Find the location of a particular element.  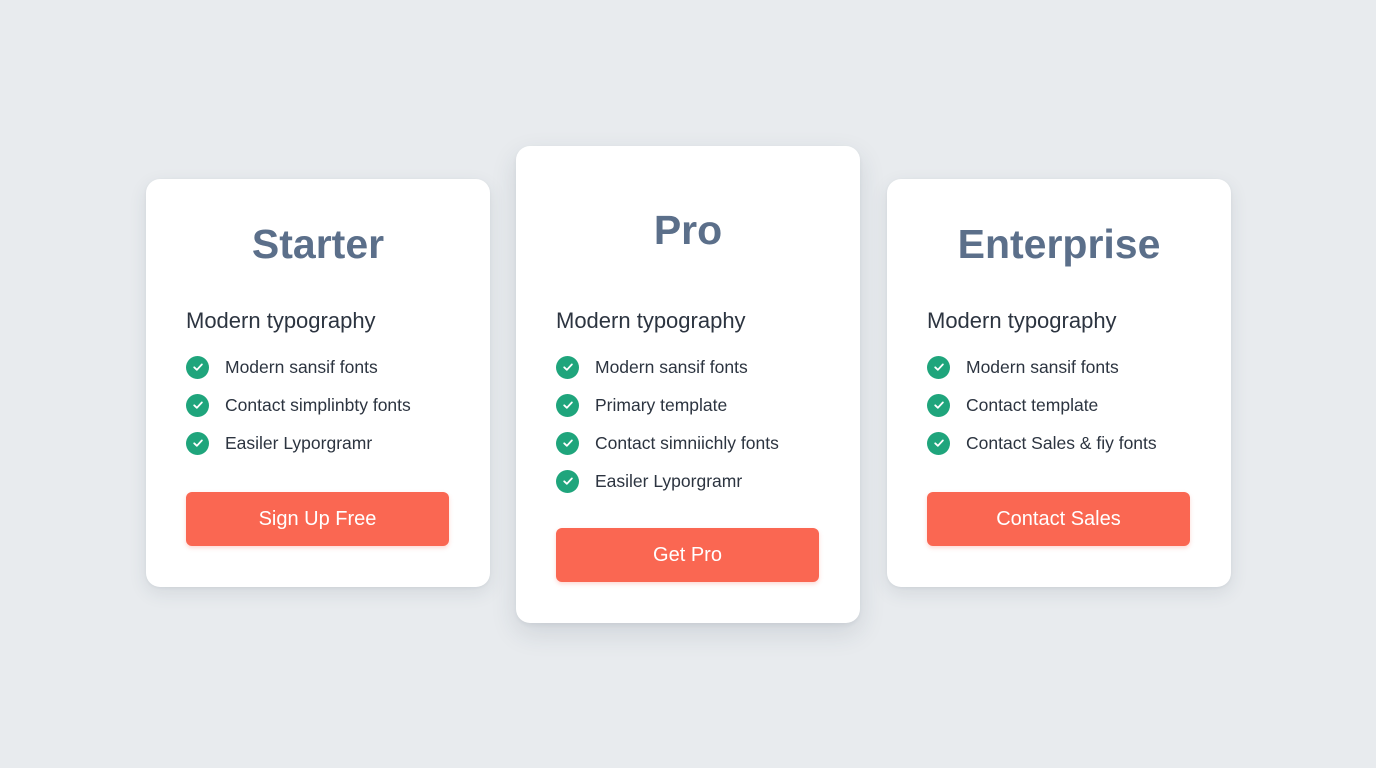

feature-item: Contact simplinbty fonts is located at coordinates (298, 405).